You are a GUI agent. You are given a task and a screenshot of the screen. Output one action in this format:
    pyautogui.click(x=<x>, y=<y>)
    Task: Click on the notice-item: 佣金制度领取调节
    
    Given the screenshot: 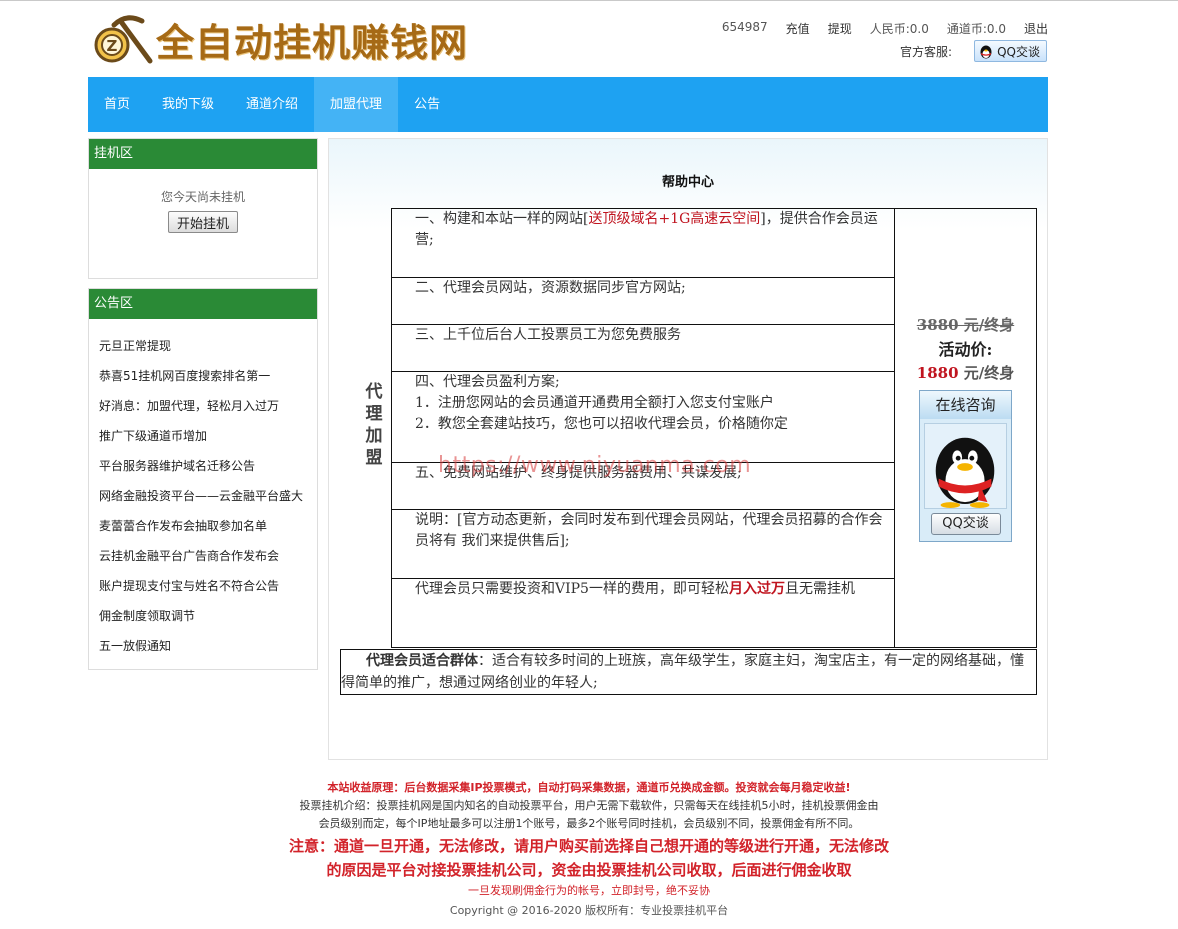 What is the action you would take?
    pyautogui.click(x=208, y=616)
    